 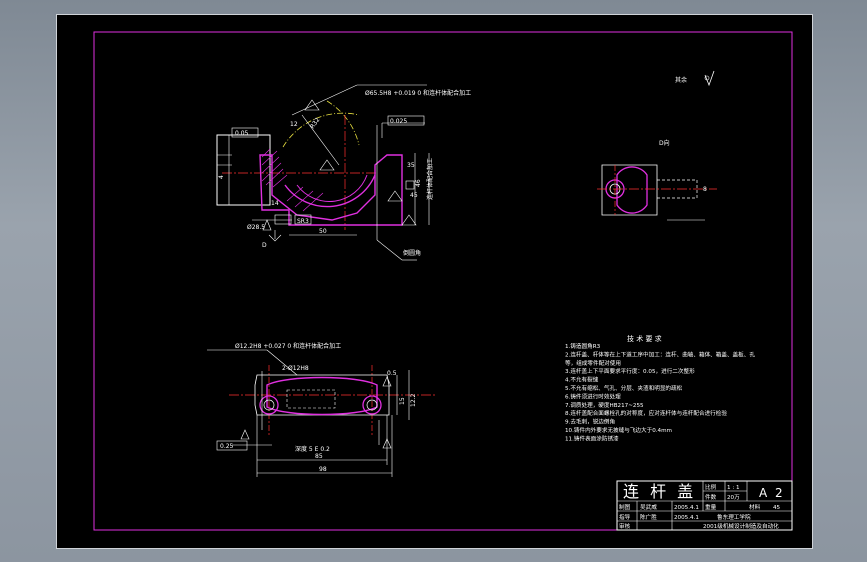 I want to click on dim-12-2: 12.2, so click(x=413, y=400).